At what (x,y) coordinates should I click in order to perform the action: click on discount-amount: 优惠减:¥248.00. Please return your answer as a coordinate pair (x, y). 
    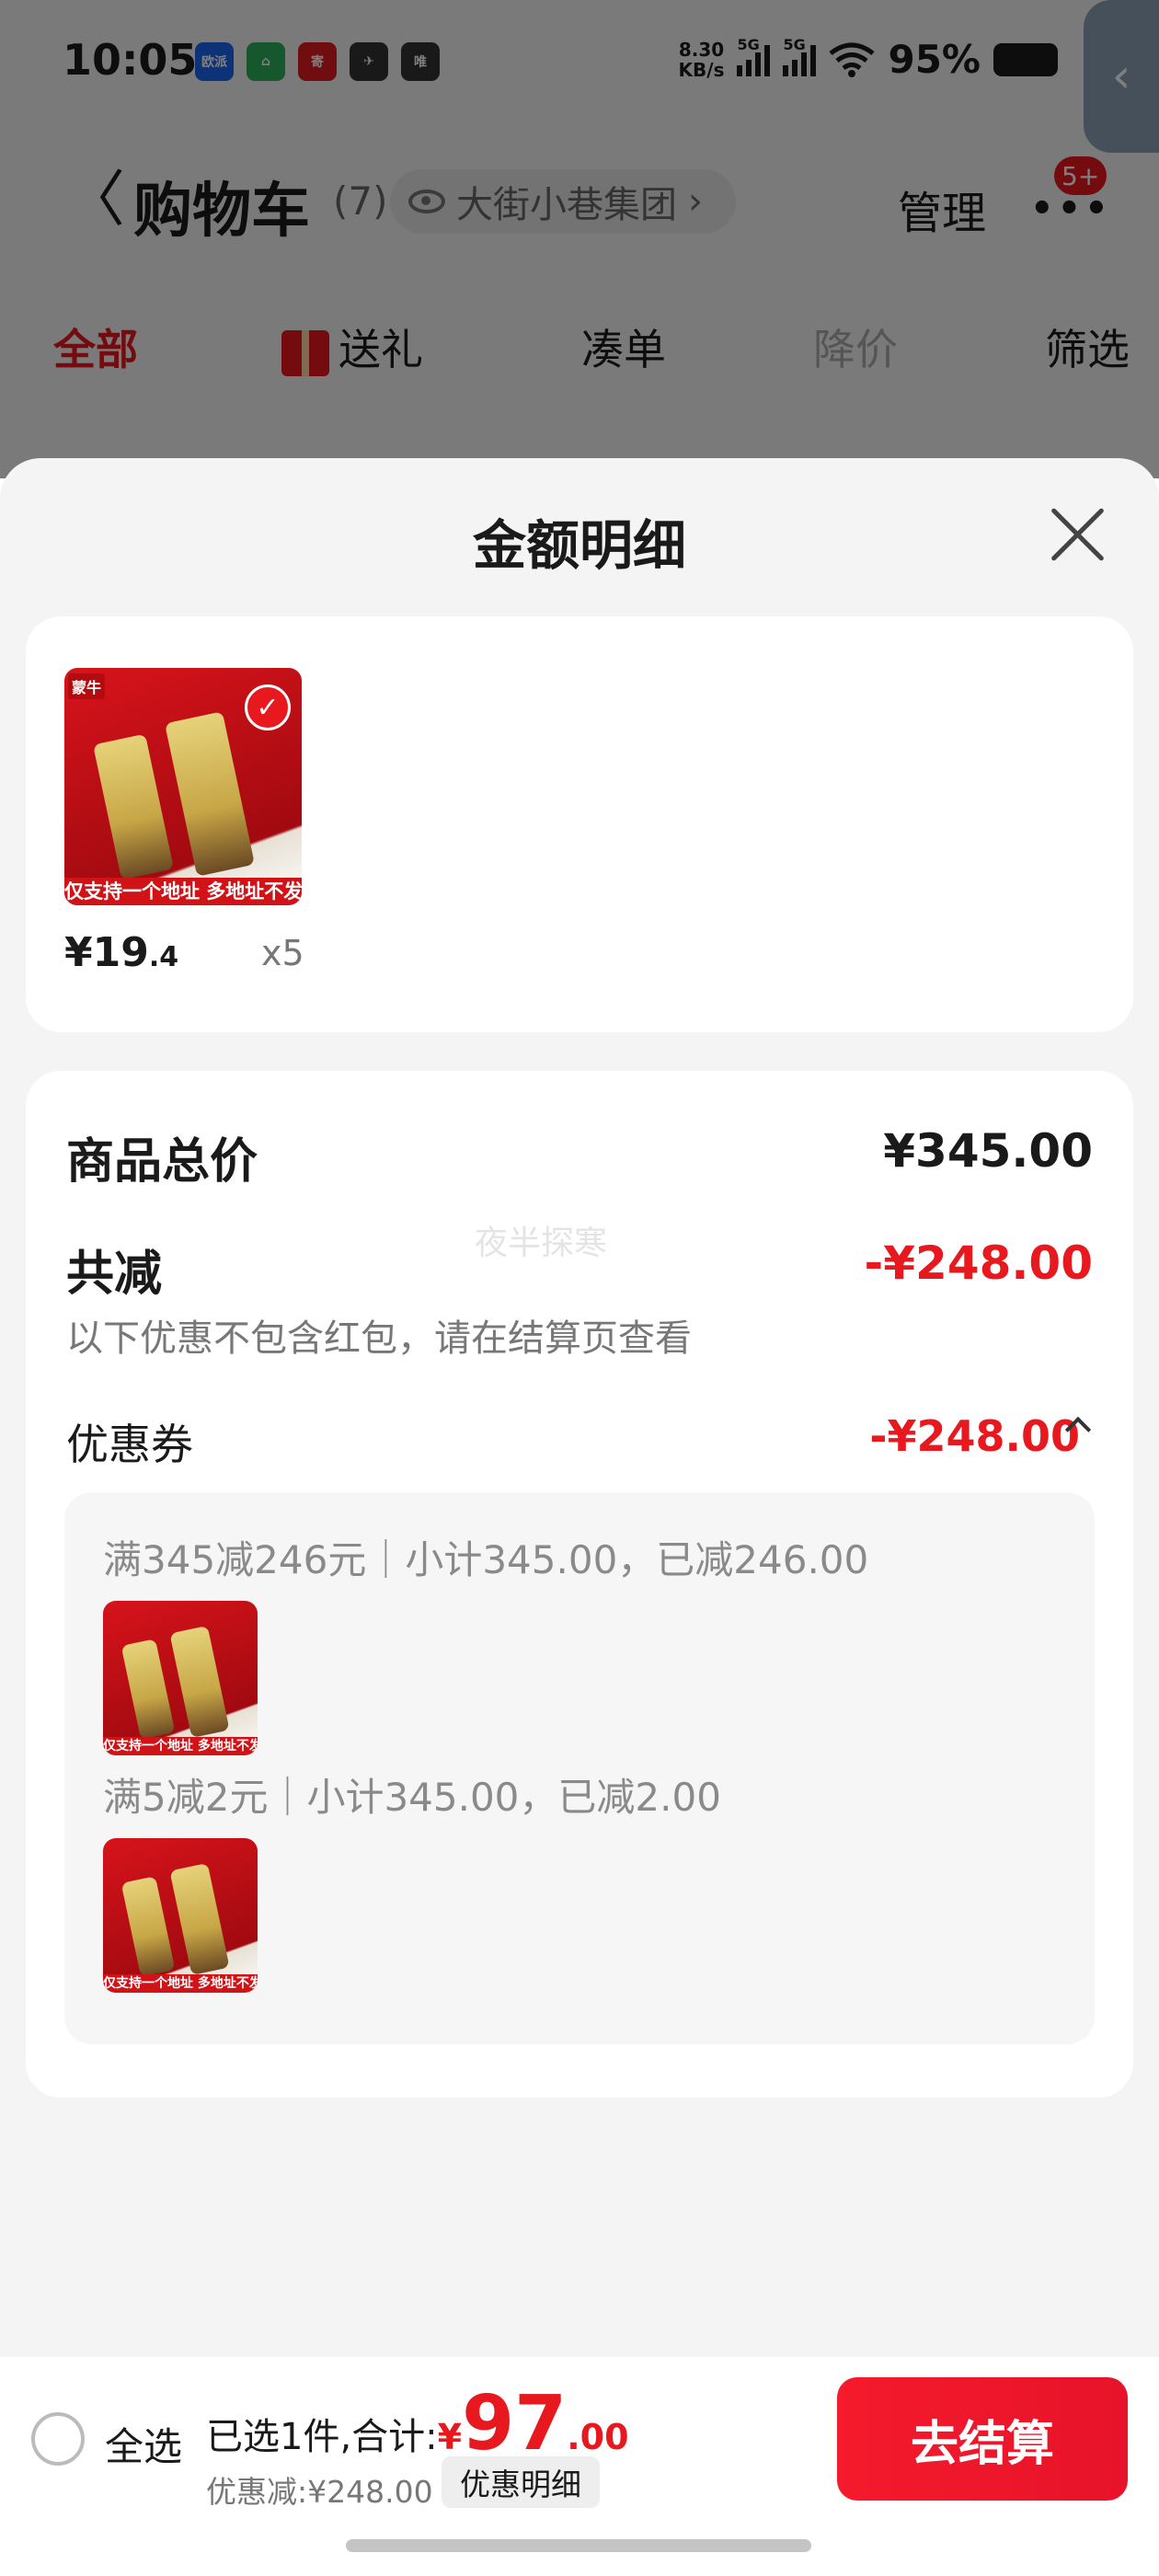
    Looking at the image, I should click on (319, 2492).